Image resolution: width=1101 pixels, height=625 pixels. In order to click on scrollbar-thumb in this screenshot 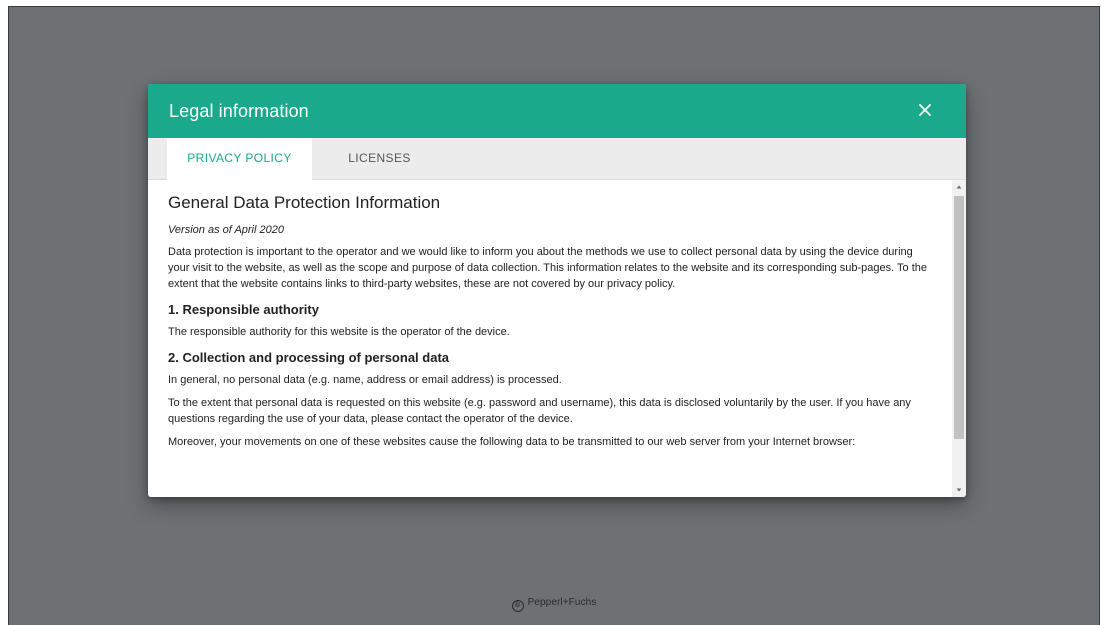, I will do `click(959, 317)`.